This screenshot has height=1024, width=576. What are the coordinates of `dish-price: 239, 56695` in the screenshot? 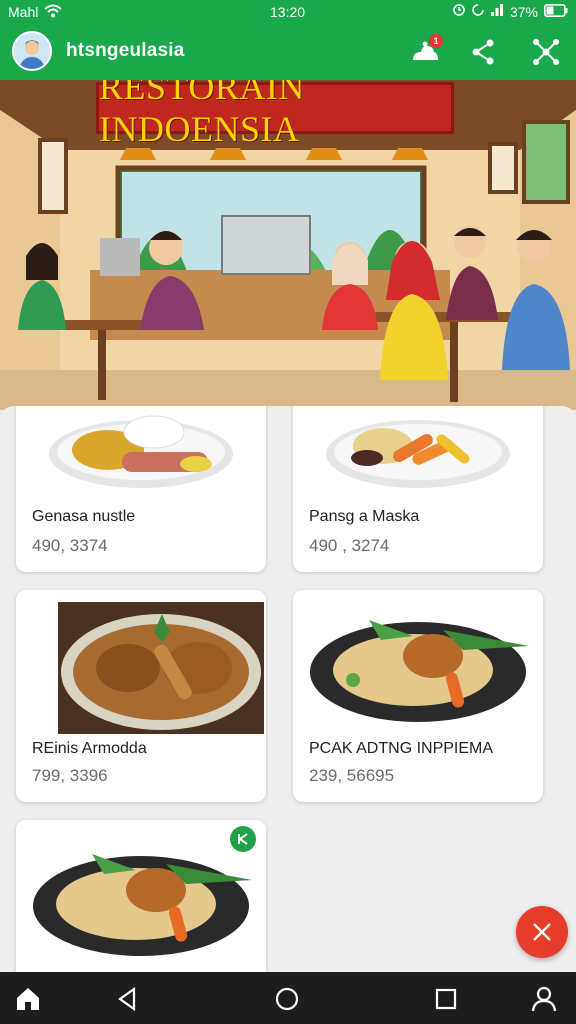 It's located at (352, 775).